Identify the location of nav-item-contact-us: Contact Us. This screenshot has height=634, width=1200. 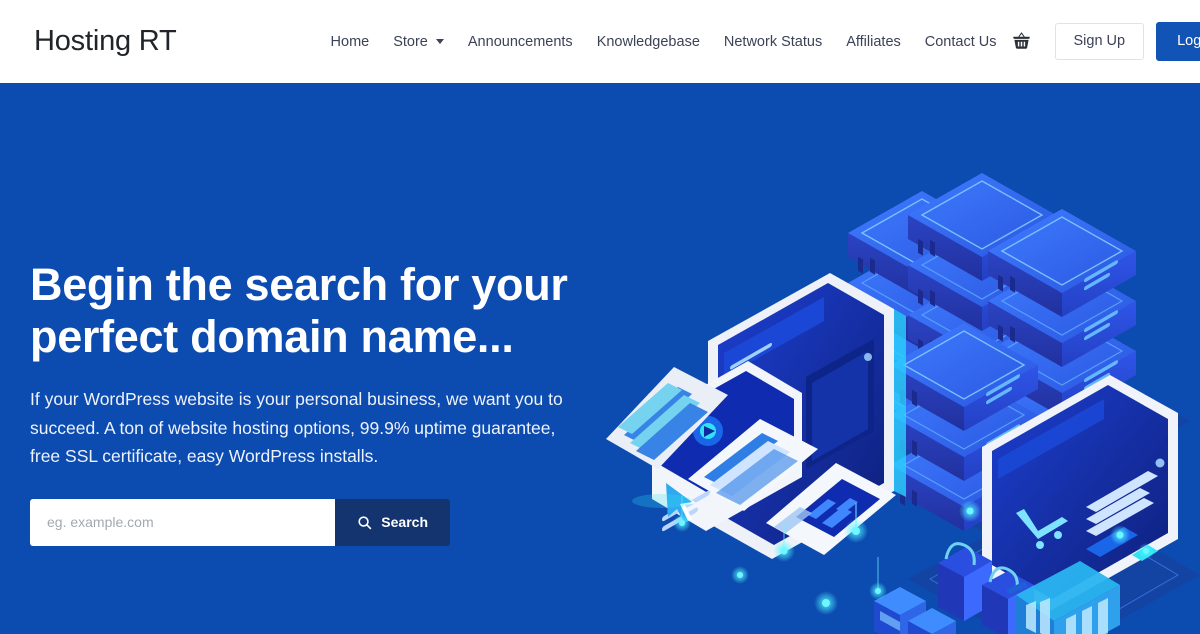
(961, 42).